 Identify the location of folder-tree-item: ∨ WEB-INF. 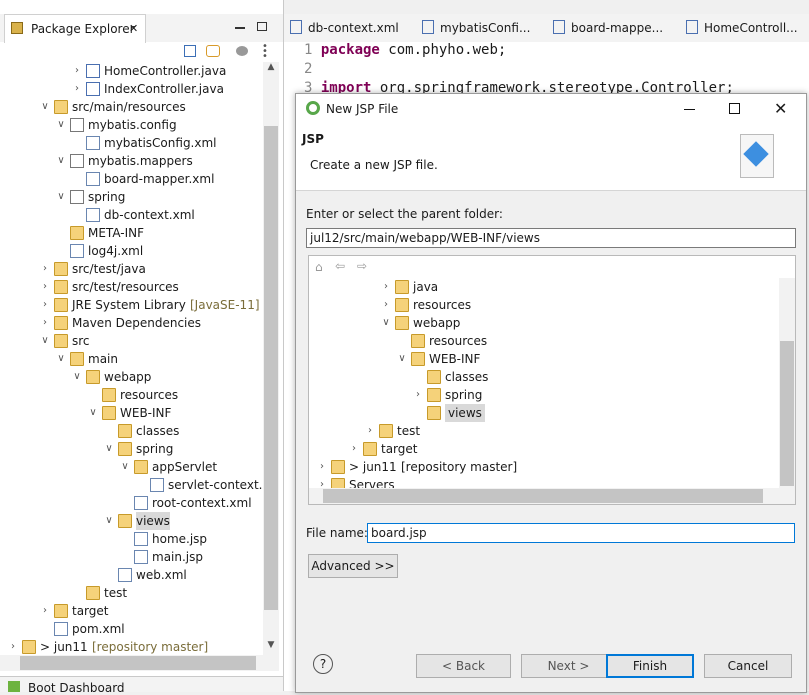
(543, 359).